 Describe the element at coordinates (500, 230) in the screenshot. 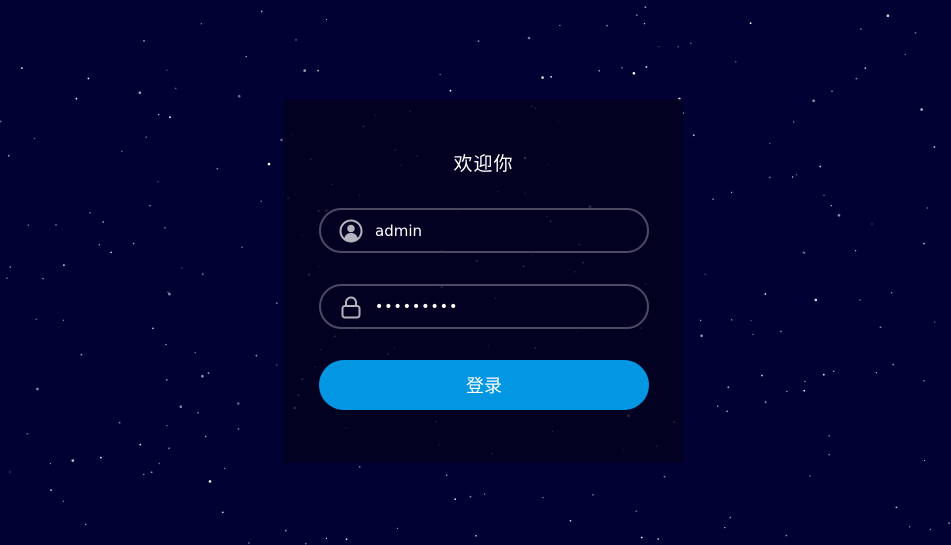

I see `username-input` at that location.